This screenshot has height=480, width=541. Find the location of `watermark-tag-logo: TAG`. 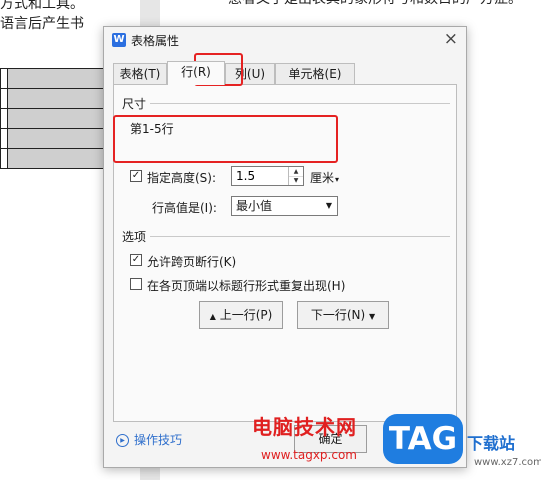

watermark-tag-logo: TAG is located at coordinates (423, 439).